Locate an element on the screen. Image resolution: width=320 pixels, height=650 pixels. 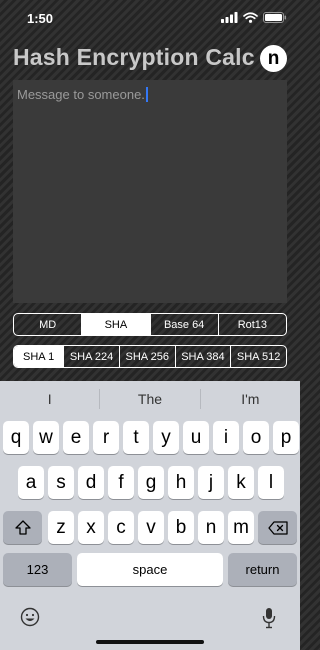
key-m: m is located at coordinates (241, 527).